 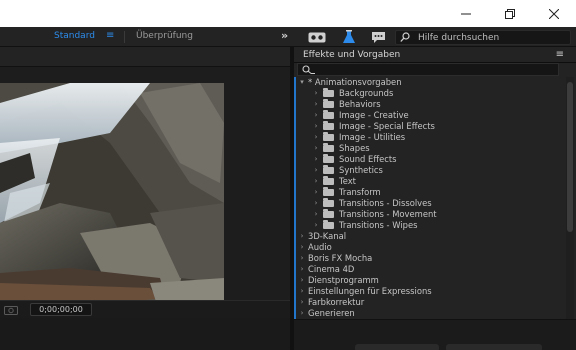 What do you see at coordinates (430, 192) in the screenshot?
I see `tree-folder-row: › Transform` at bounding box center [430, 192].